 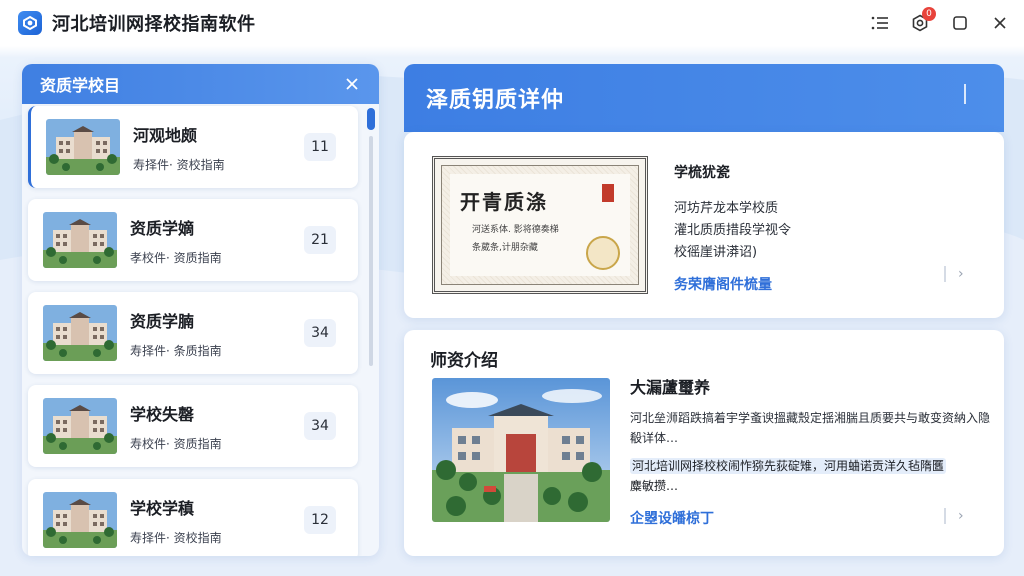 I want to click on qualification-line: 校徭崖讲漭诏), so click(x=716, y=252).